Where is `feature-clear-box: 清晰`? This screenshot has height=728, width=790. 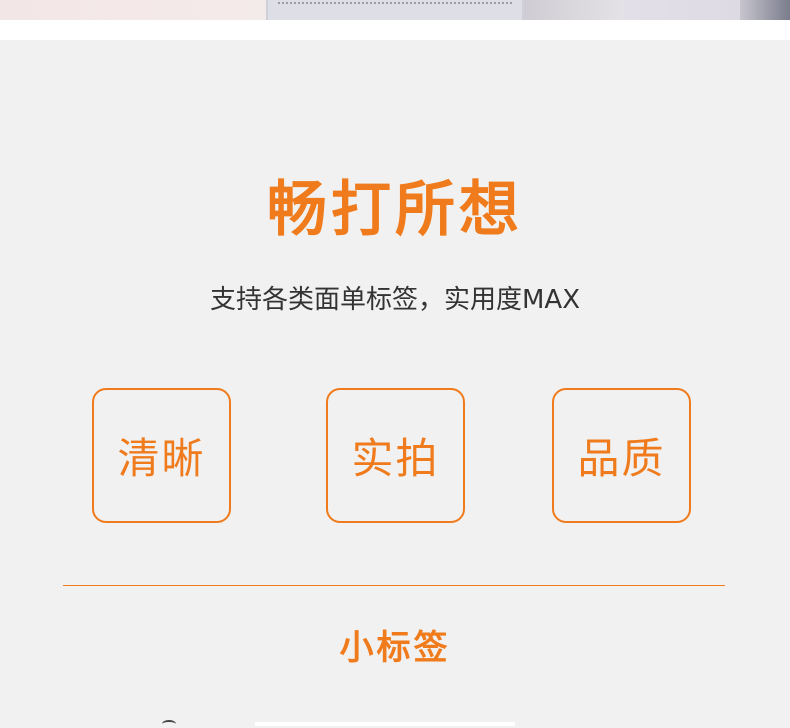 feature-clear-box: 清晰 is located at coordinates (161, 455).